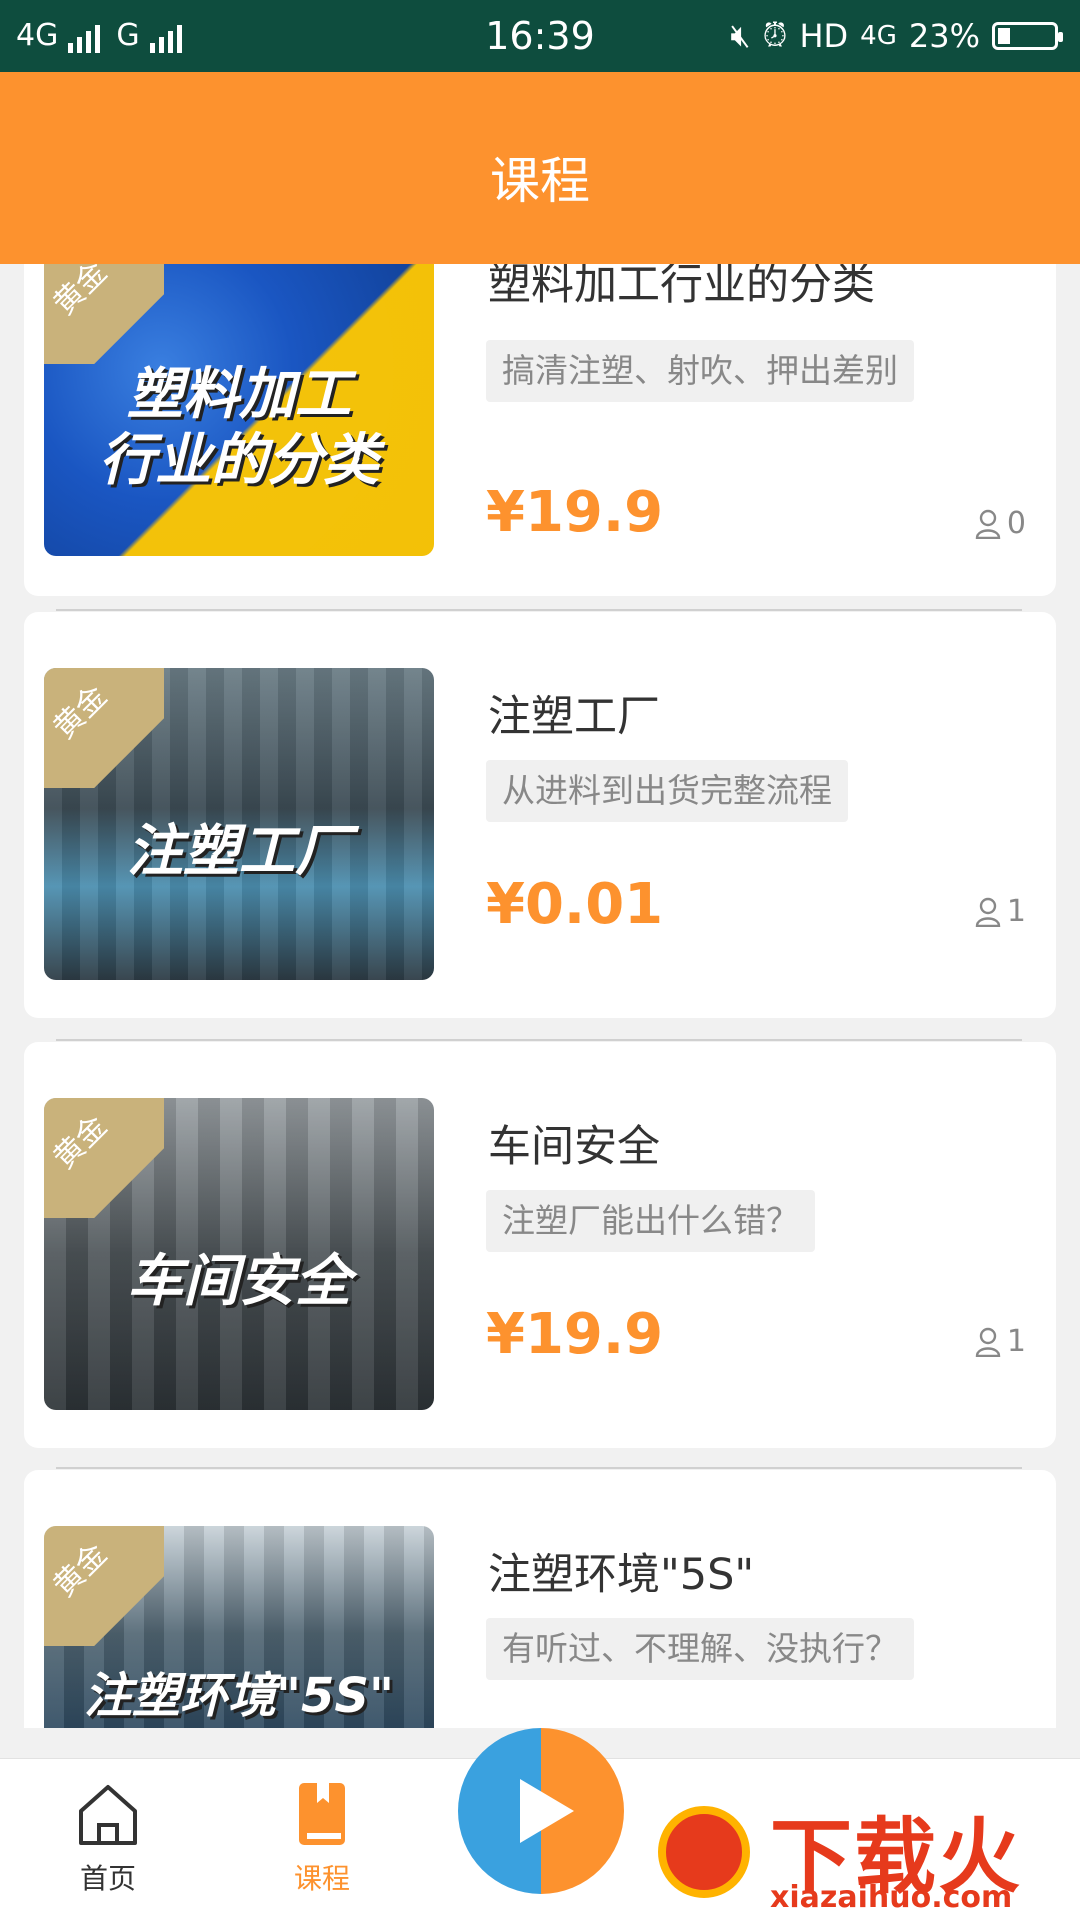 This screenshot has height=1921, width=1080. Describe the element at coordinates (574, 717) in the screenshot. I see `course-title: 注塑工厂` at that location.